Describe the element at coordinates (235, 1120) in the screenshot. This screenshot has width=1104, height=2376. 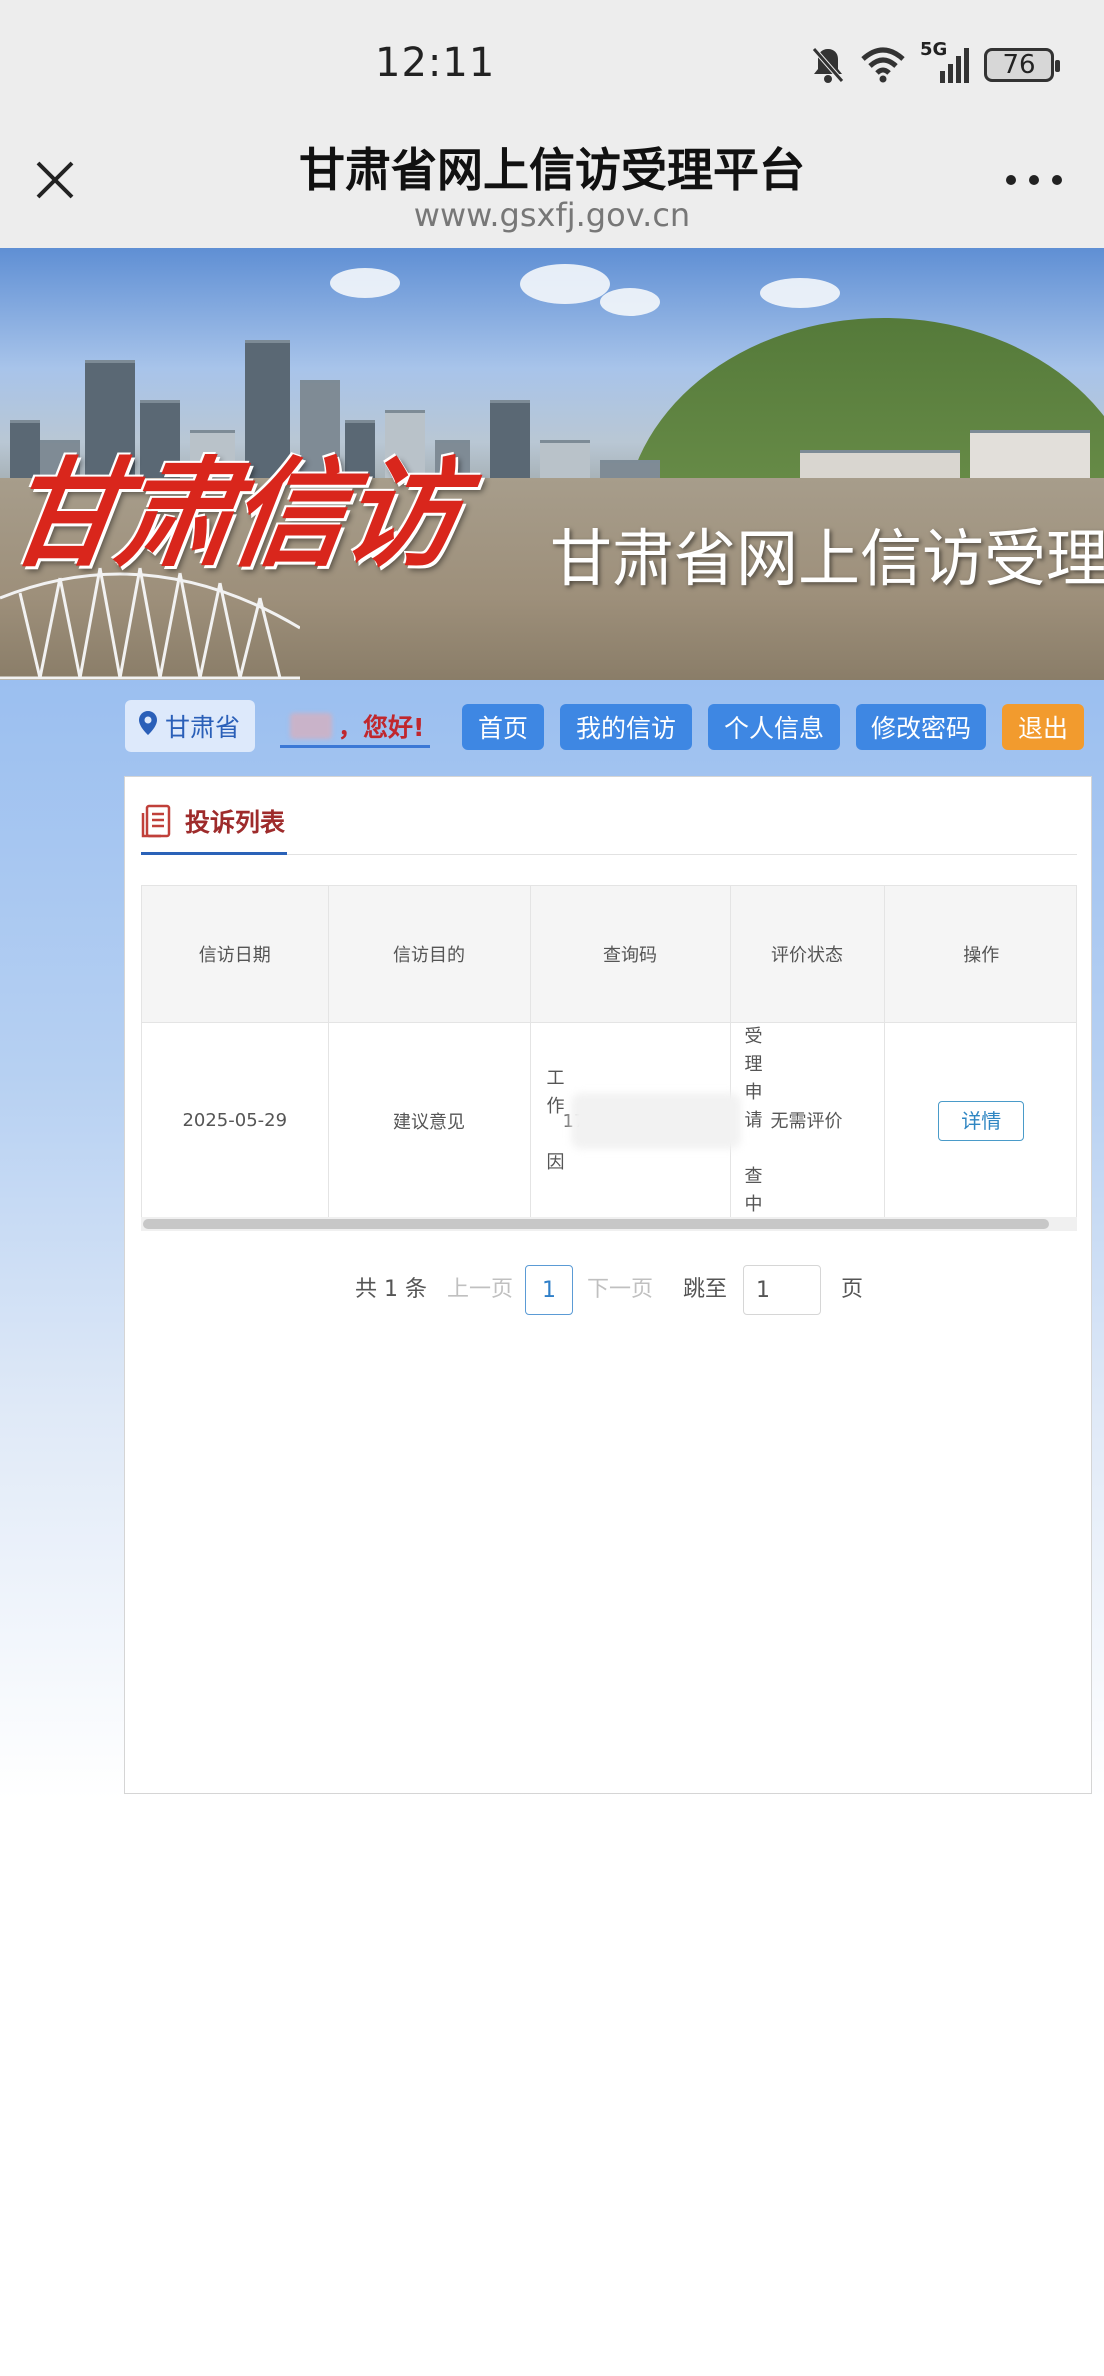
I see `cell-date: 2025-05-29` at that location.